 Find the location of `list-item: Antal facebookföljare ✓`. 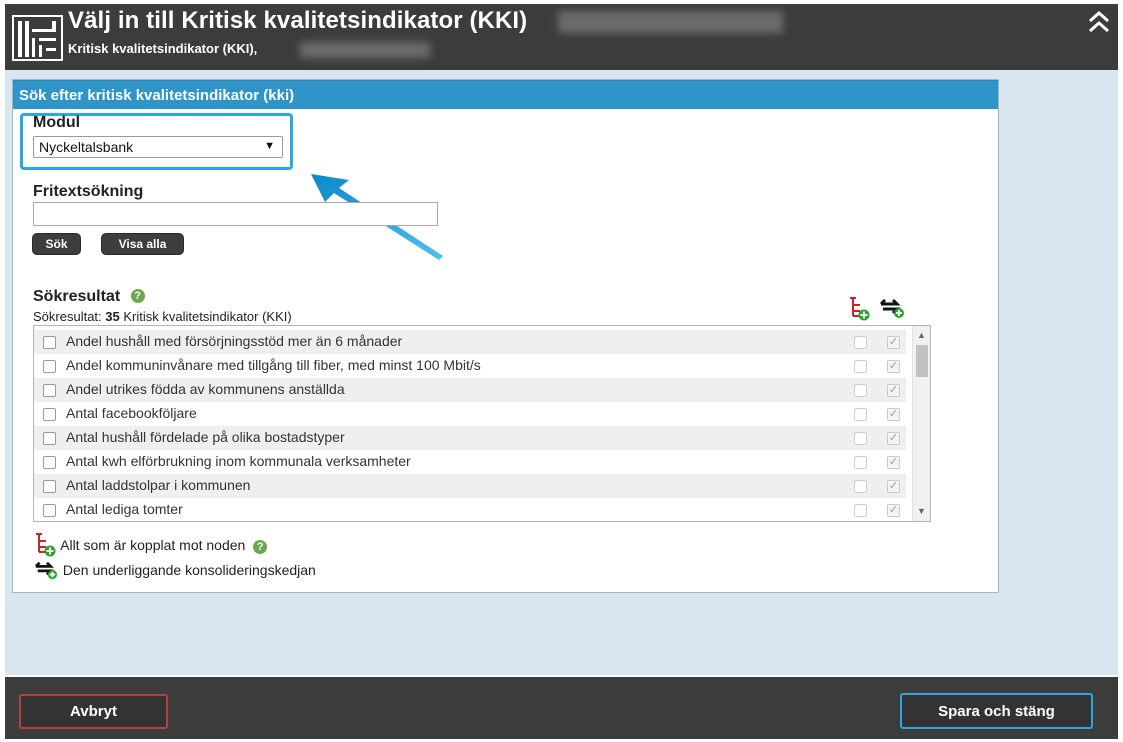

list-item: Antal facebookföljare ✓ is located at coordinates (470, 414).